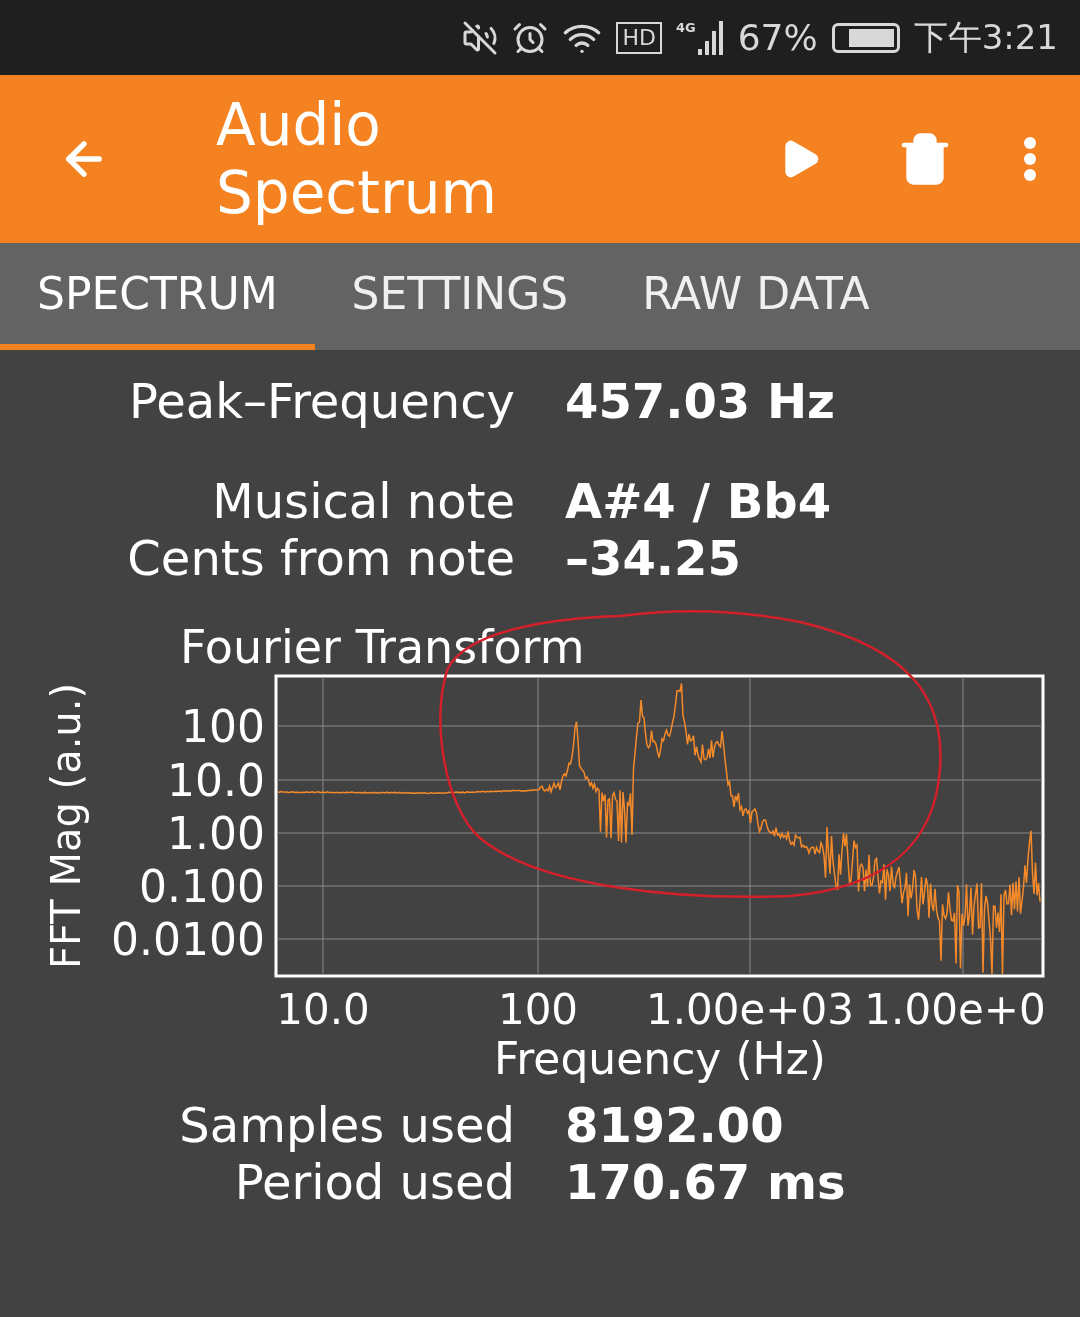 Image resolution: width=1080 pixels, height=1317 pixels. Describe the element at coordinates (357, 159) in the screenshot. I see `app-title: Audio Spectrum` at that location.